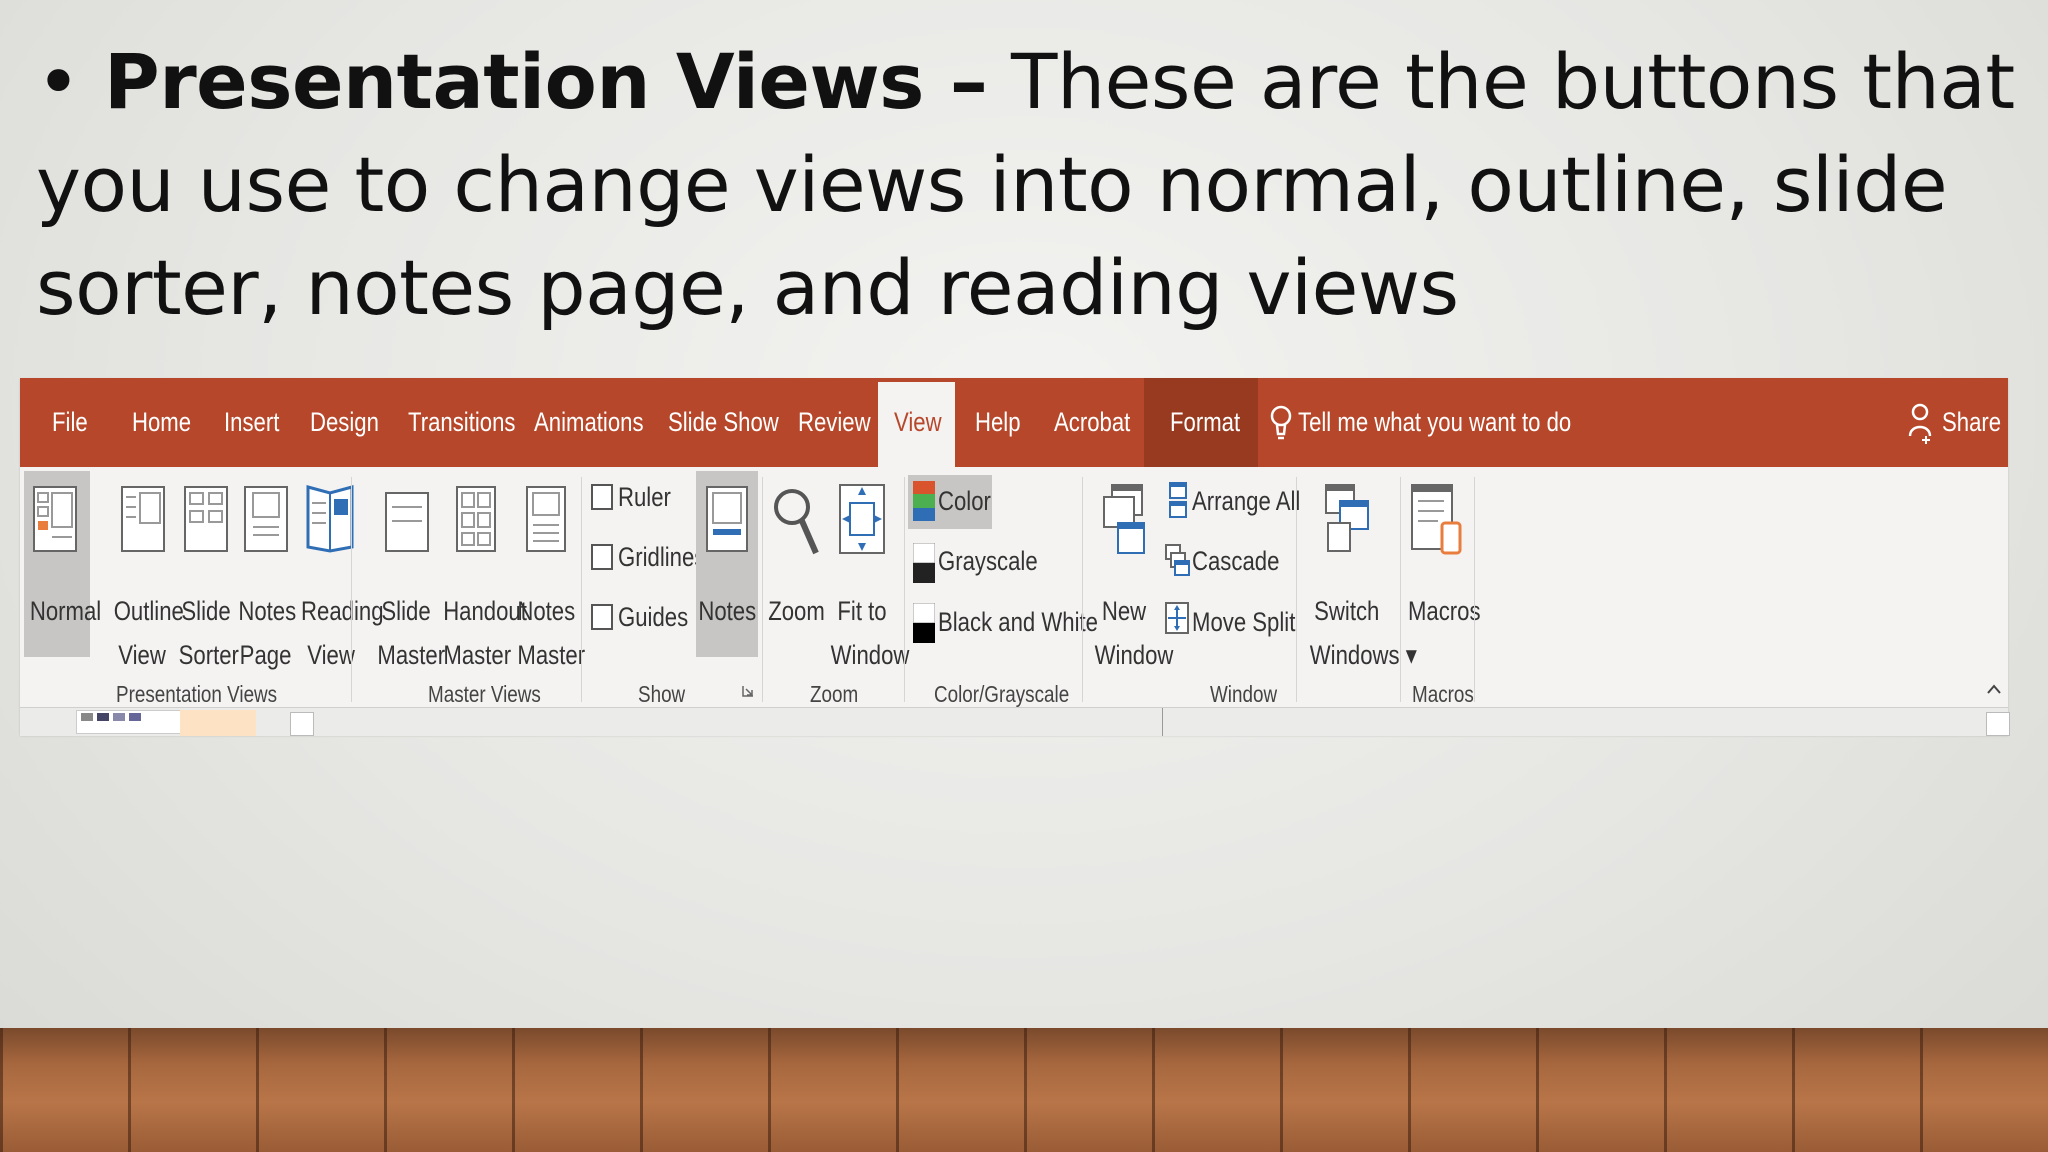  Describe the element at coordinates (477, 655) in the screenshot. I see `handout-master-label-2: Master` at that location.